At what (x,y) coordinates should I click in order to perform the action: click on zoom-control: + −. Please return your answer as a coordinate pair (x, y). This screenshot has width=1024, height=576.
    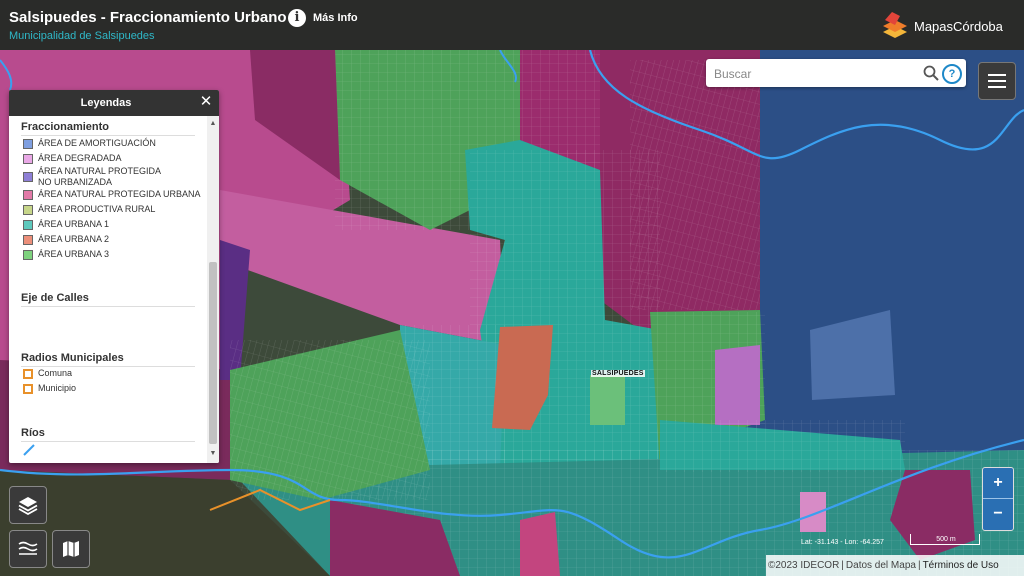
    Looking at the image, I should click on (998, 499).